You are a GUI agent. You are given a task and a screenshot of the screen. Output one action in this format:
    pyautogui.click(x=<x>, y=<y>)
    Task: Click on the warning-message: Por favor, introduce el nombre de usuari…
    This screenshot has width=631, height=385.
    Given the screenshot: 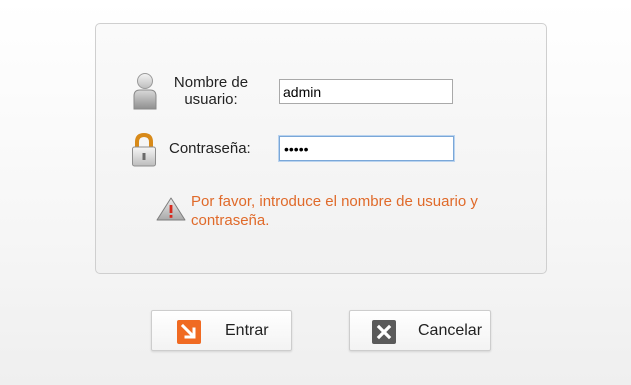 What is the action you would take?
    pyautogui.click(x=334, y=211)
    